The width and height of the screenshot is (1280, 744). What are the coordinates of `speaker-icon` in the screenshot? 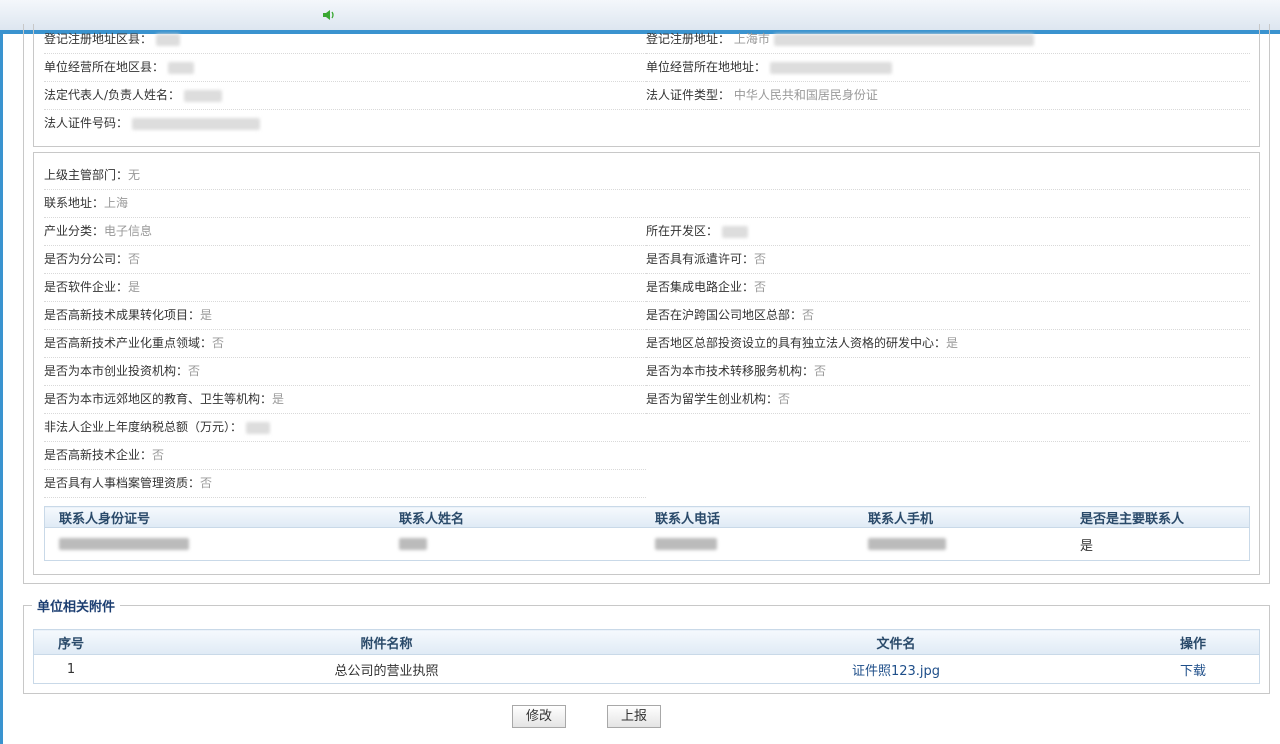 It's located at (329, 15).